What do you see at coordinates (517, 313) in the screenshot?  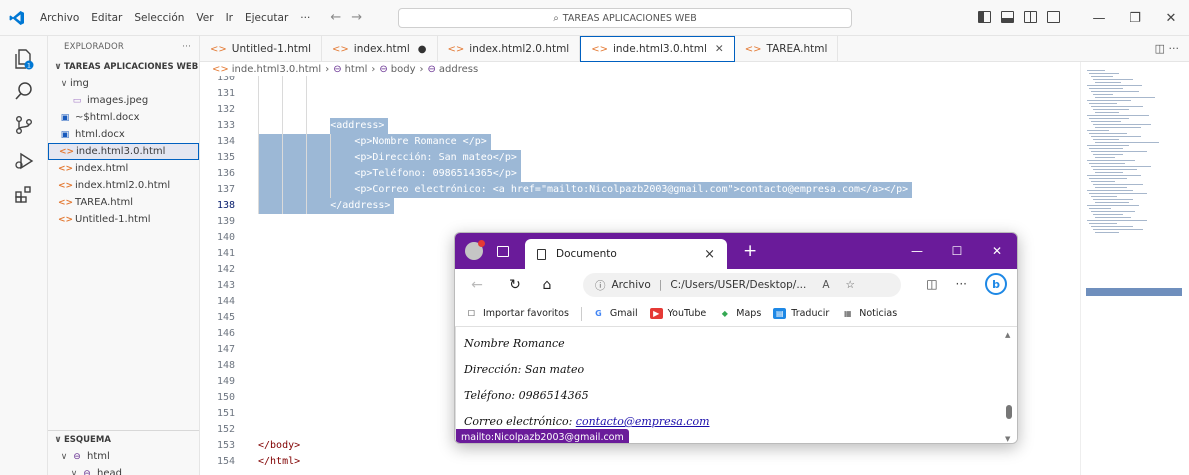 I see `favorite-item: ☐ Importar favoritos` at bounding box center [517, 313].